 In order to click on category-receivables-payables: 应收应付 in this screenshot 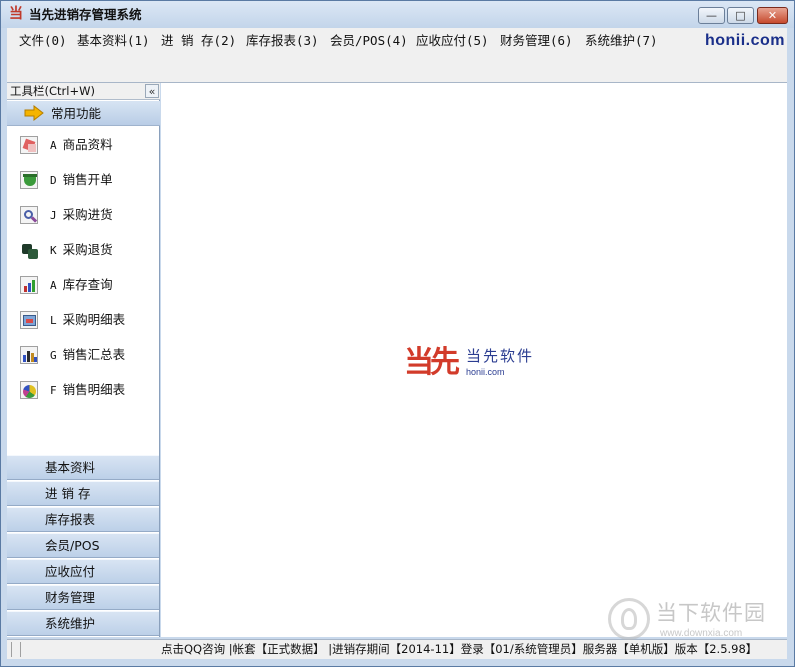, I will do `click(83, 571)`.